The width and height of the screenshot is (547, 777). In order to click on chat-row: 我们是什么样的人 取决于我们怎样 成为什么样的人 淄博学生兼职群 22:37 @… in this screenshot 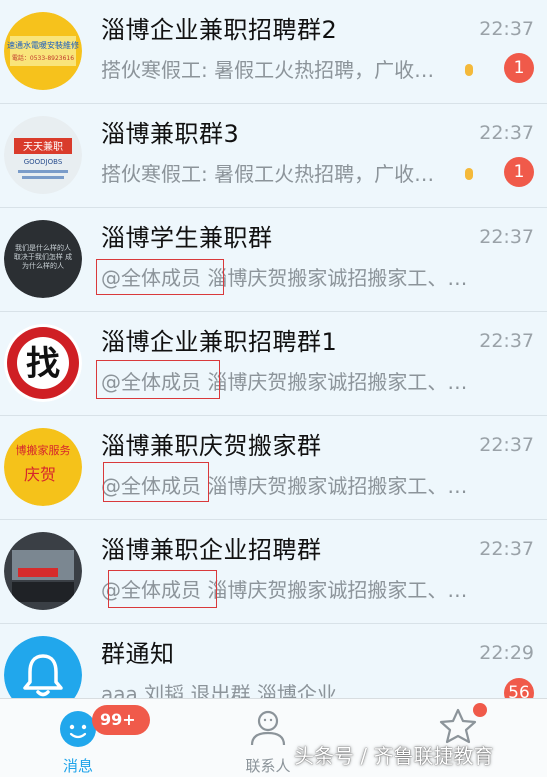, I will do `click(273, 260)`.